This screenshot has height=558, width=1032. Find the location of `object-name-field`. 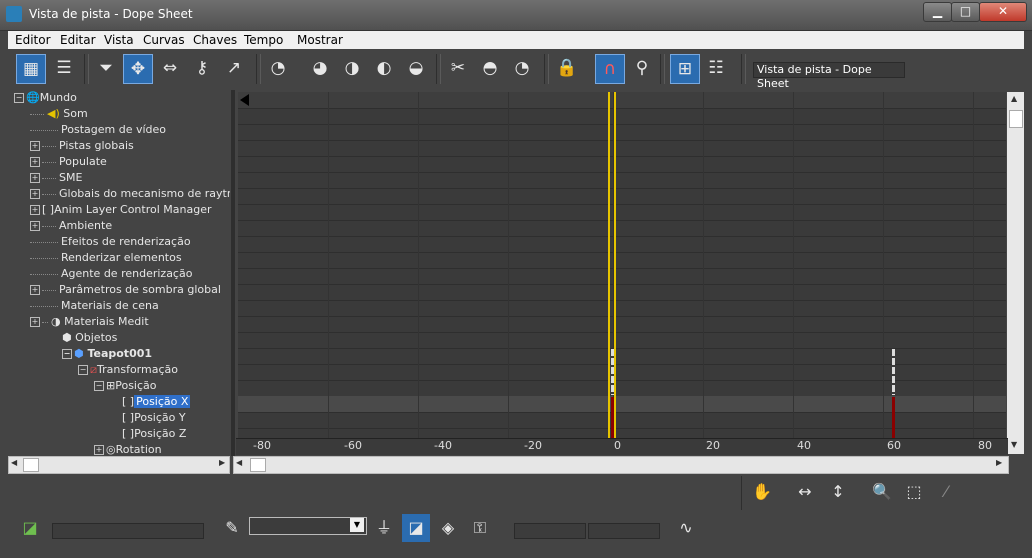

object-name-field is located at coordinates (128, 531).